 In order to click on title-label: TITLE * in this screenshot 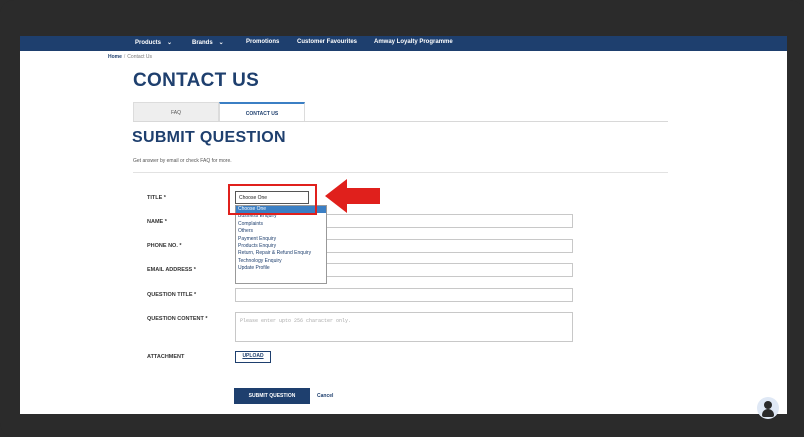, I will do `click(156, 198)`.